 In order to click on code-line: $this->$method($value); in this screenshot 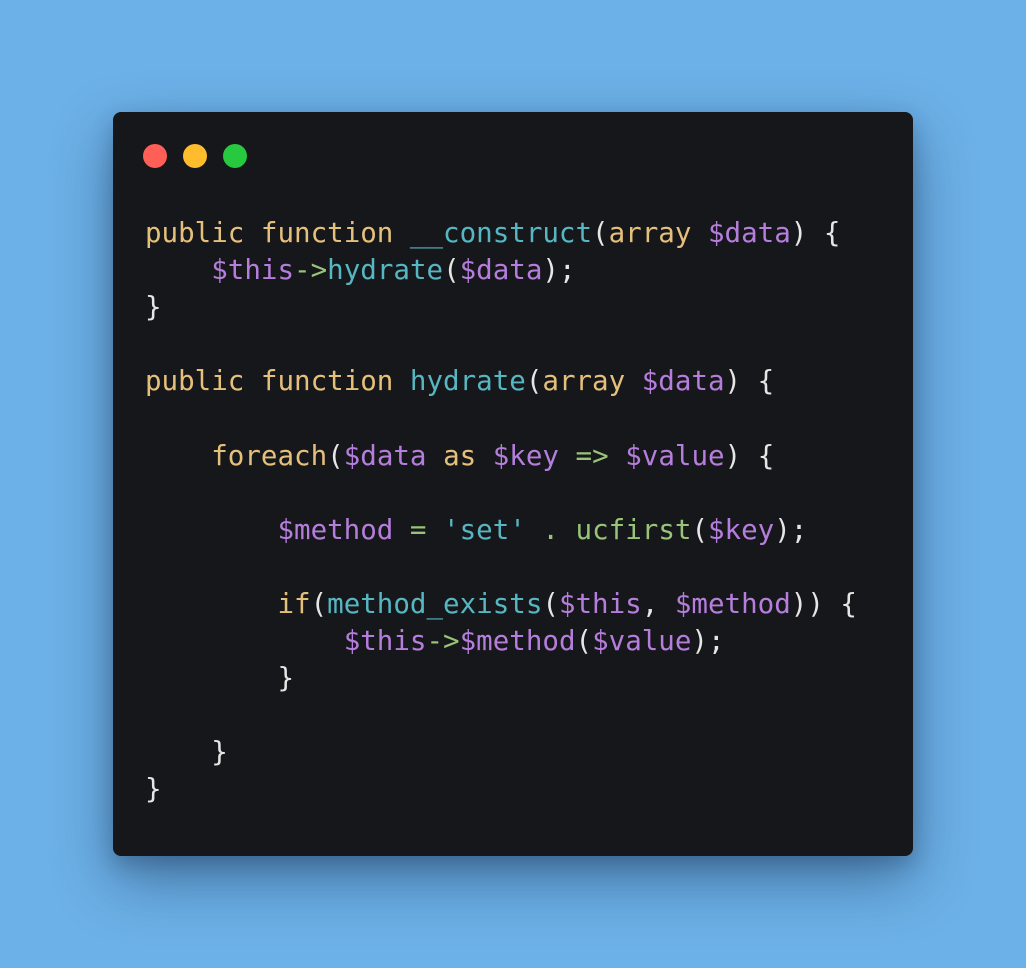, I will do `click(501, 641)`.